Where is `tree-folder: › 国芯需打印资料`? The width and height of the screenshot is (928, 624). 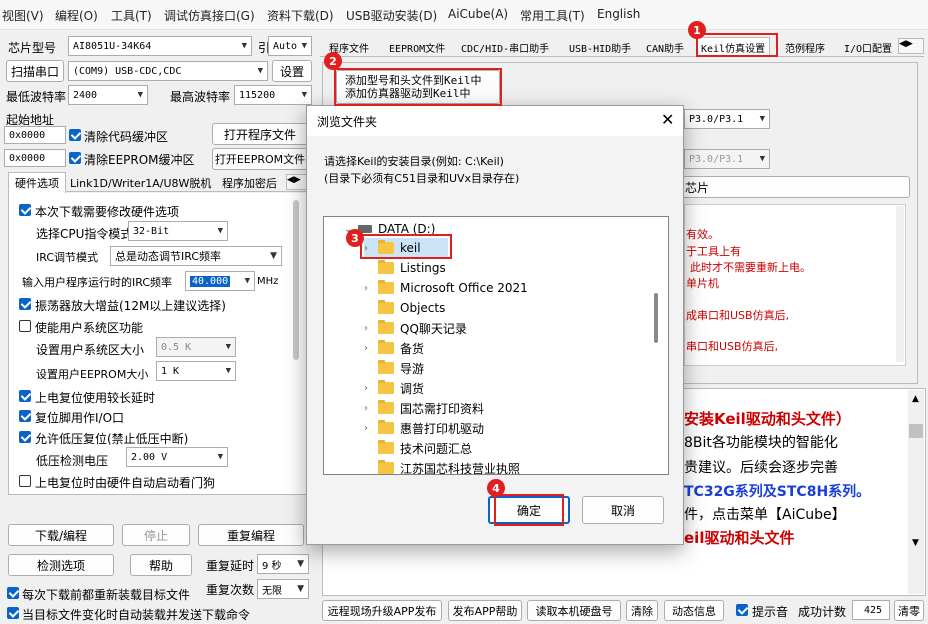 tree-folder: › 国芯需打印资料 is located at coordinates (424, 408).